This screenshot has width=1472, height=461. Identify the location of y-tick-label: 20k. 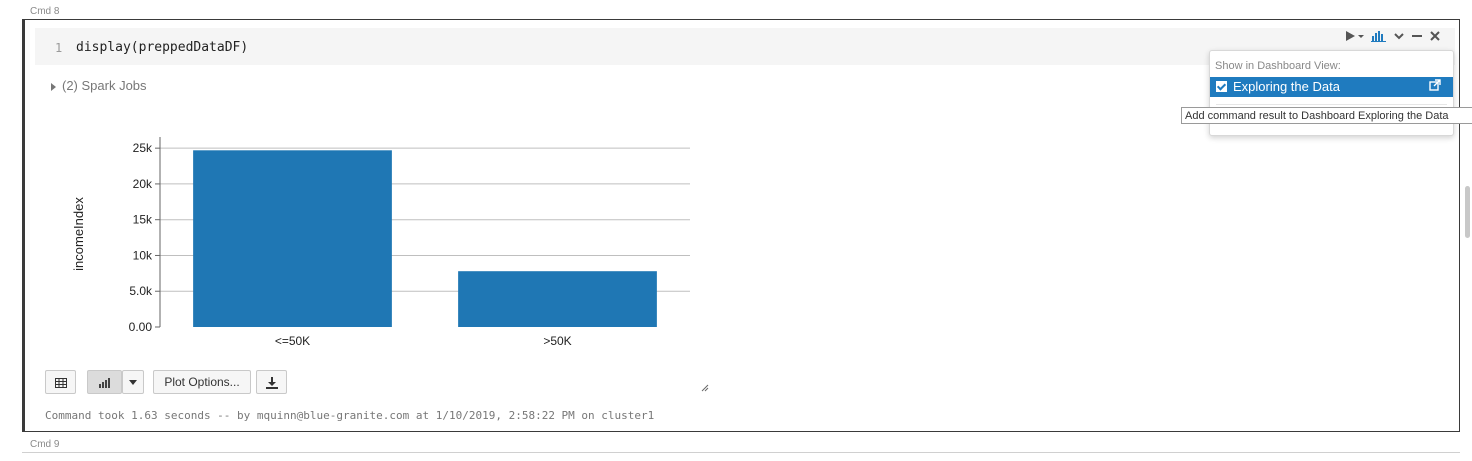
(143, 184).